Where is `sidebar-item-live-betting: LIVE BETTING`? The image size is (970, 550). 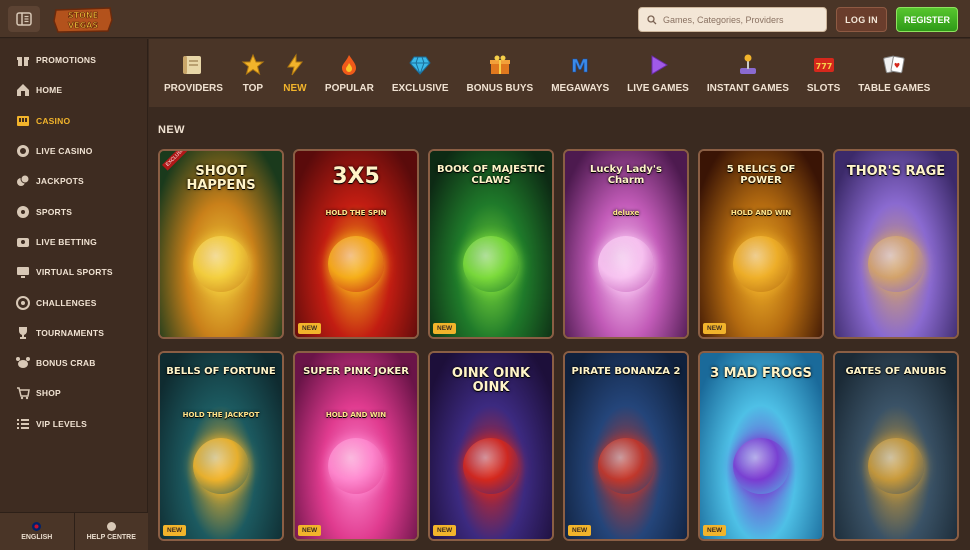 sidebar-item-live-betting: LIVE BETTING is located at coordinates (73, 242).